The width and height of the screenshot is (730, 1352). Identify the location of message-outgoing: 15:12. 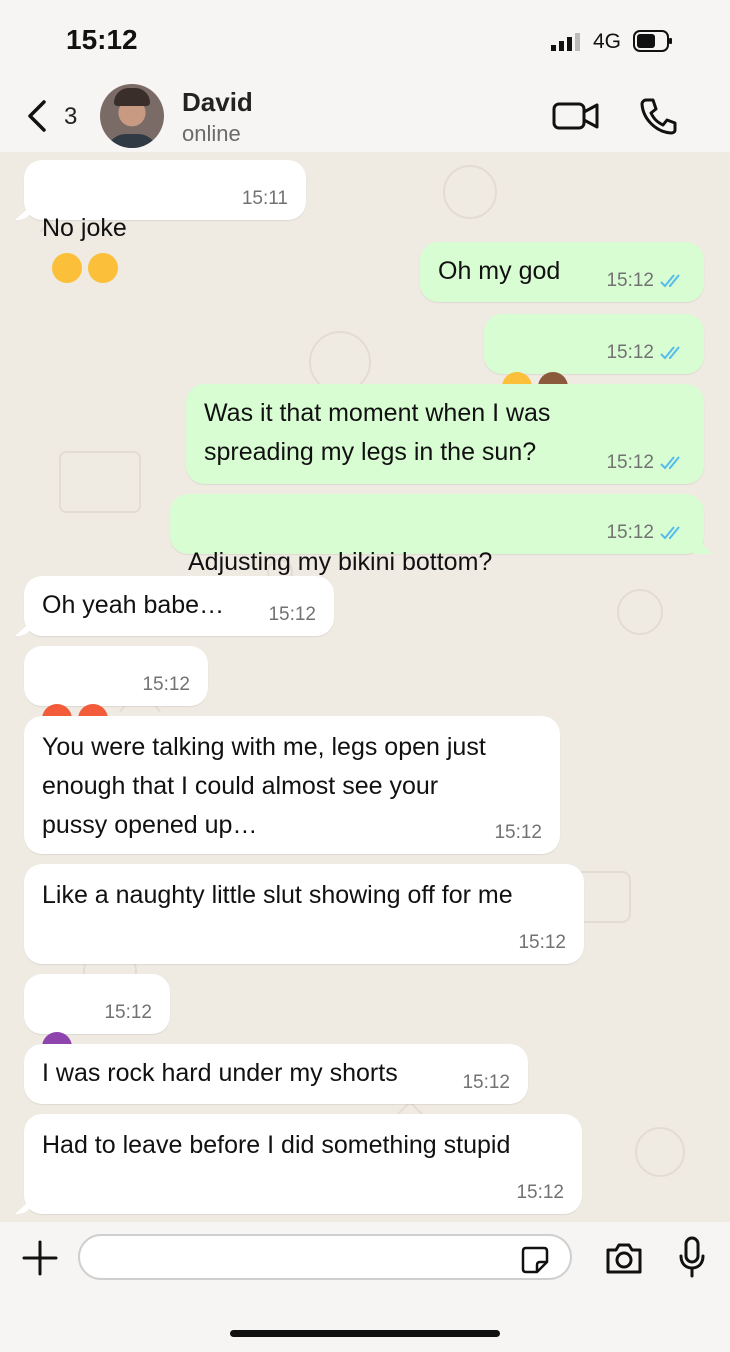
(594, 358).